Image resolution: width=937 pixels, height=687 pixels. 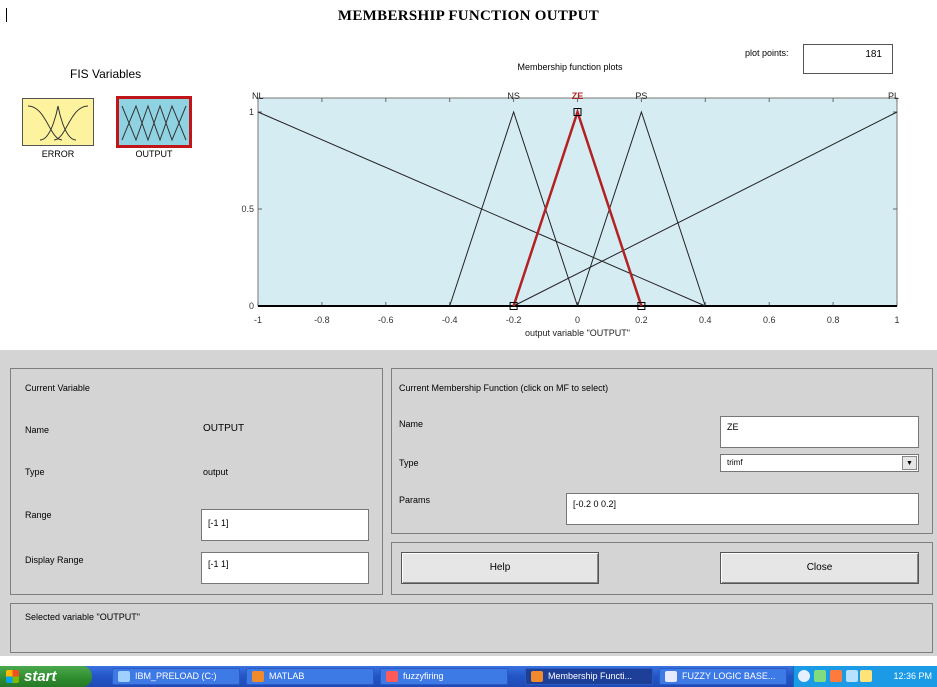 I want to click on display-range-label: Display Range, so click(x=54, y=560).